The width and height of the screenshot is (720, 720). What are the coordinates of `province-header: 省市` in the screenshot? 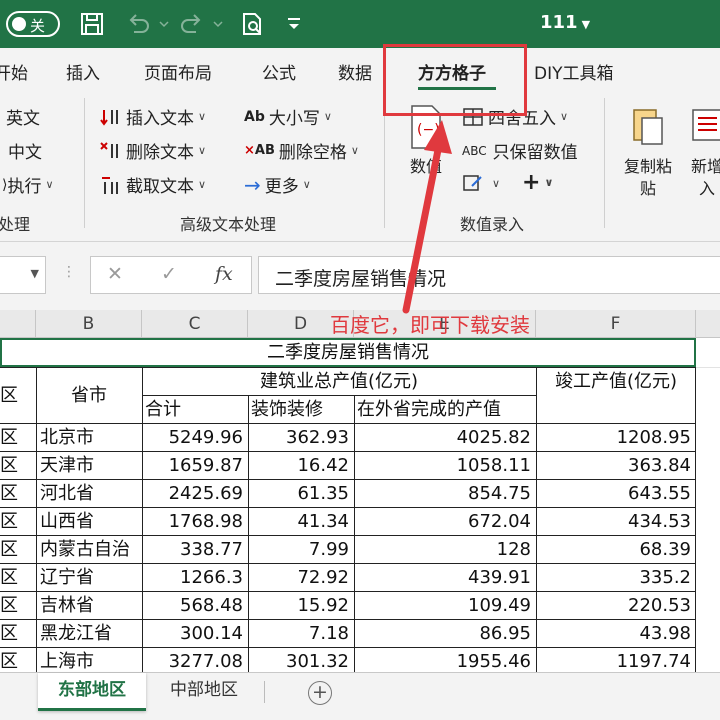 It's located at (89, 395).